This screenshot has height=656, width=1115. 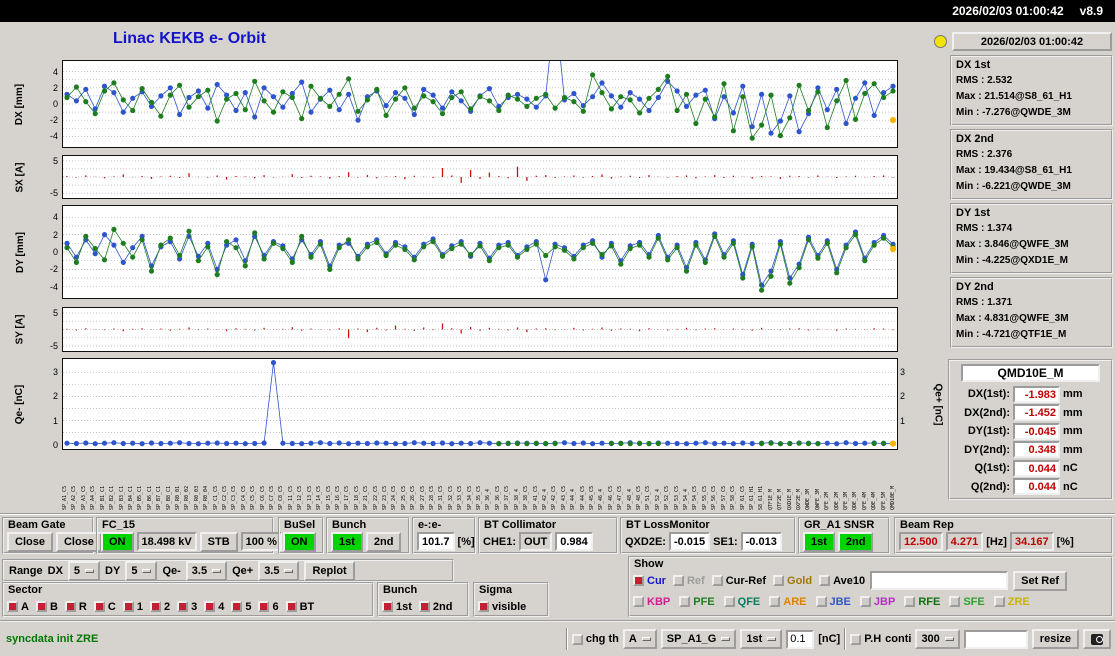 What do you see at coordinates (30, 541) in the screenshot?
I see `beam-gate-close-1-button: Close` at bounding box center [30, 541].